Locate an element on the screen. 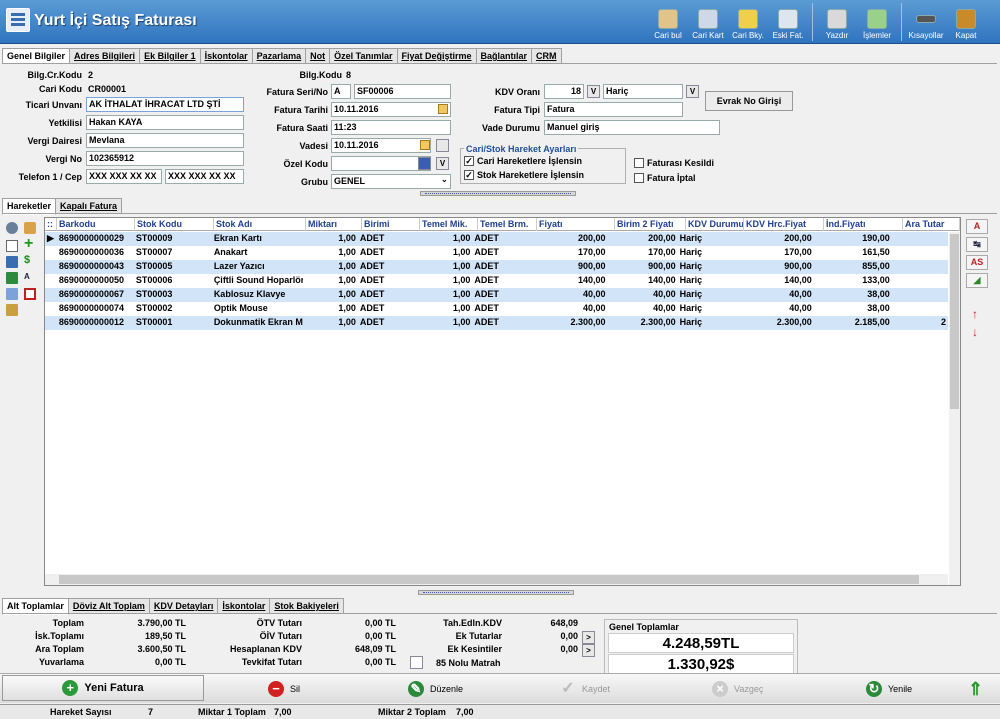 The height and width of the screenshot is (719, 1000). vade-durumu-select: Manuel giriş is located at coordinates (632, 127).